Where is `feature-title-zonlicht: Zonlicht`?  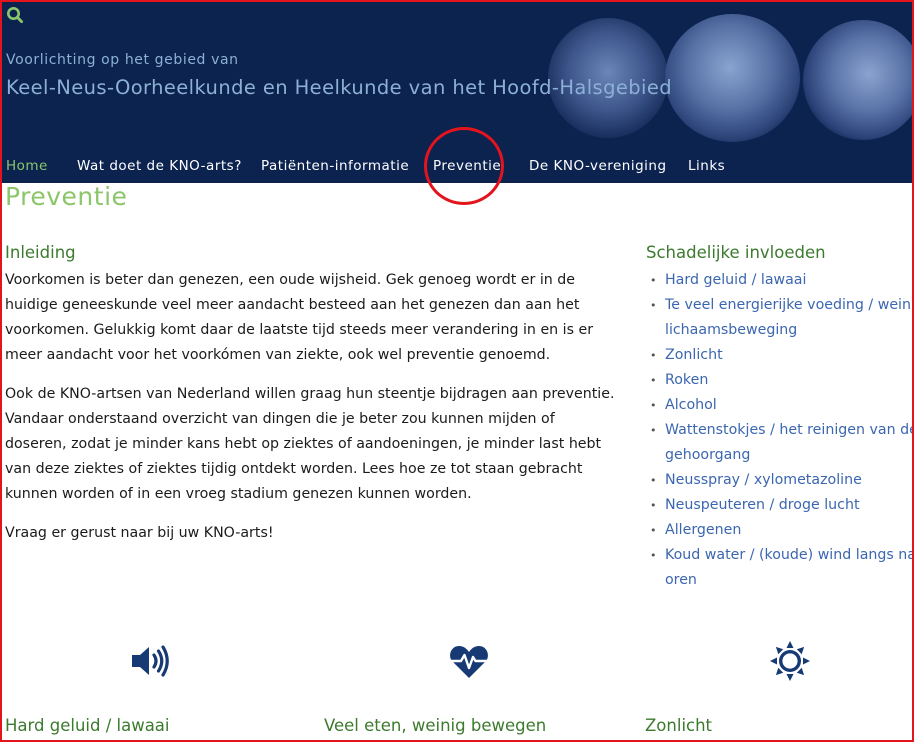 feature-title-zonlicht: Zonlicht is located at coordinates (678, 725).